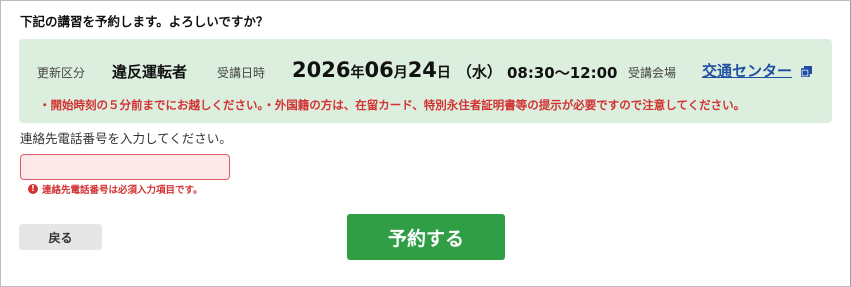 This screenshot has height=287, width=851. I want to click on date-year-unit: 年, so click(357, 73).